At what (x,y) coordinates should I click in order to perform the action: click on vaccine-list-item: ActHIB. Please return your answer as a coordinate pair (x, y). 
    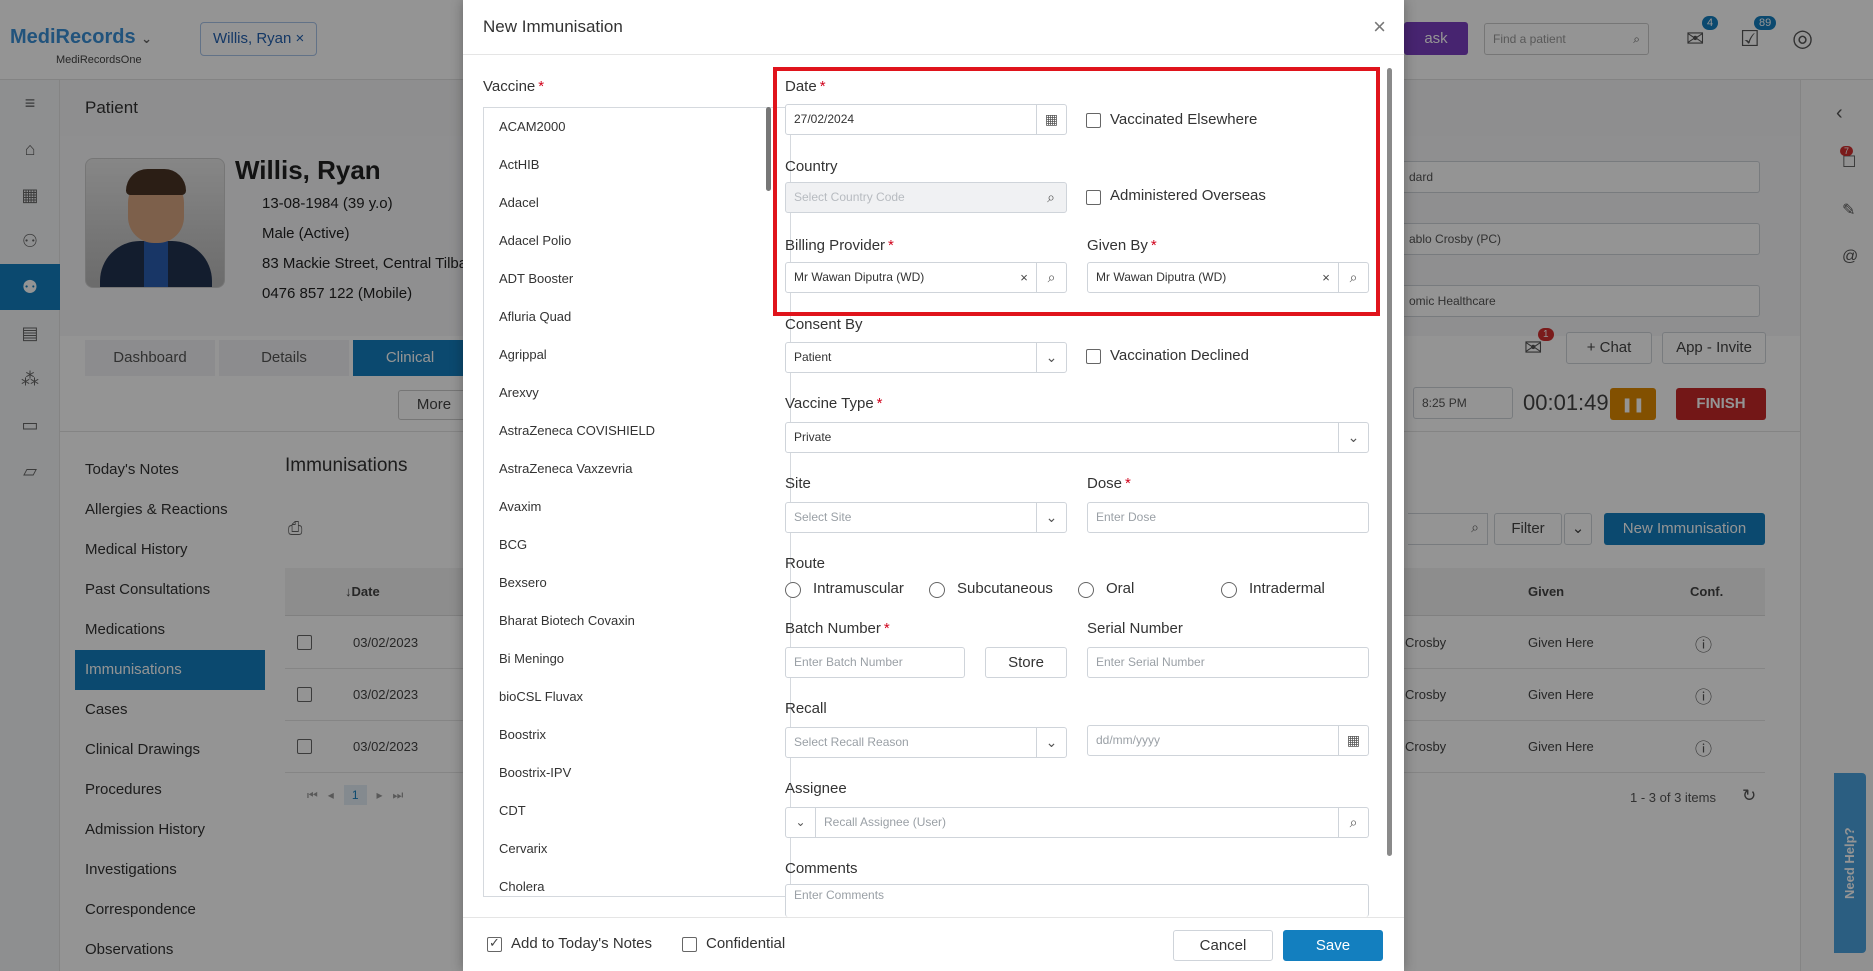
    Looking at the image, I should click on (637, 165).